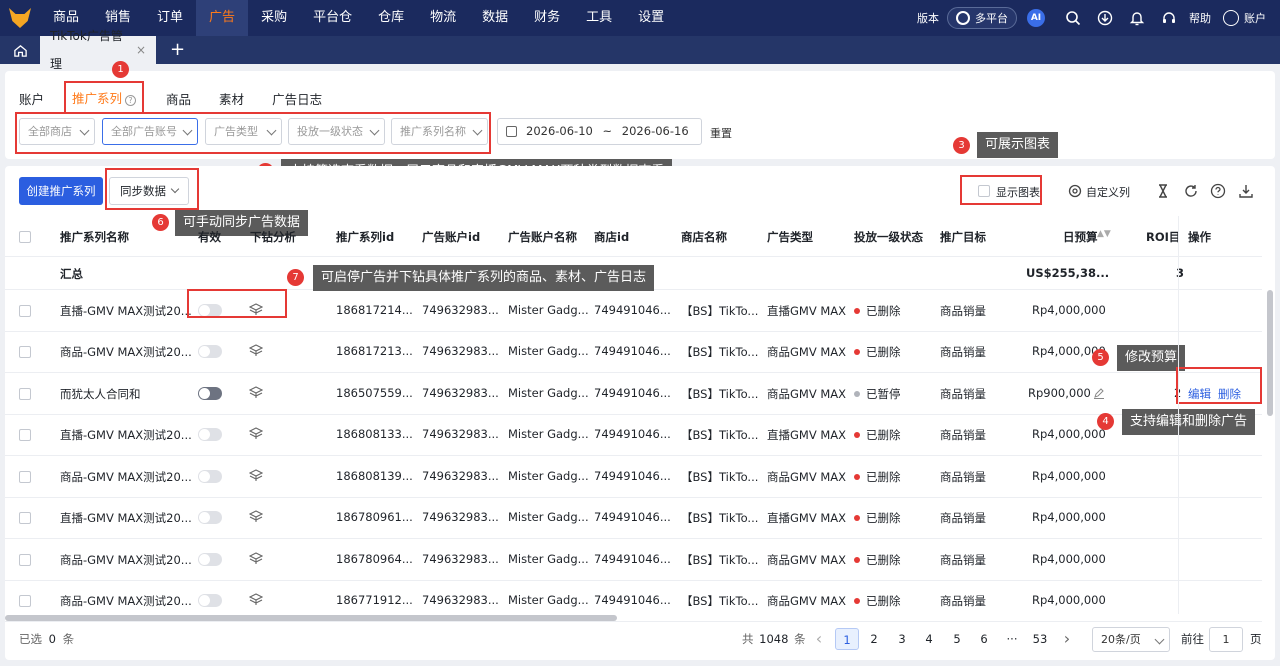  Describe the element at coordinates (274, 18) in the screenshot. I see `nav-menu-item: 采购` at that location.